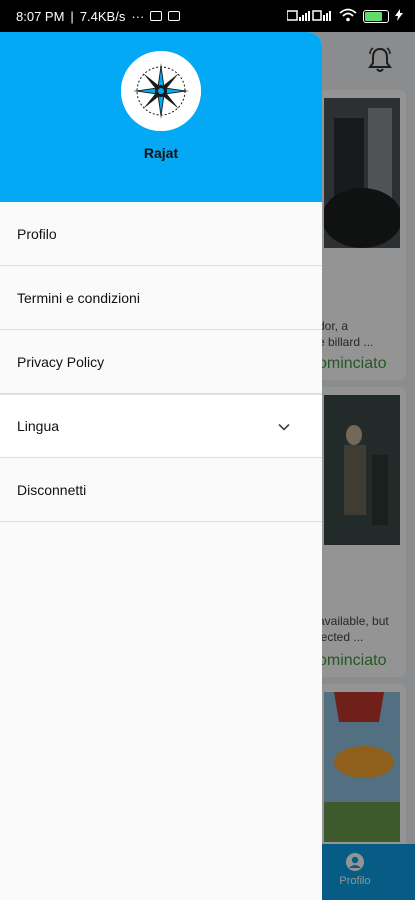 This screenshot has height=900, width=415. What do you see at coordinates (348, 16) in the screenshot?
I see `wifi-icon` at bounding box center [348, 16].